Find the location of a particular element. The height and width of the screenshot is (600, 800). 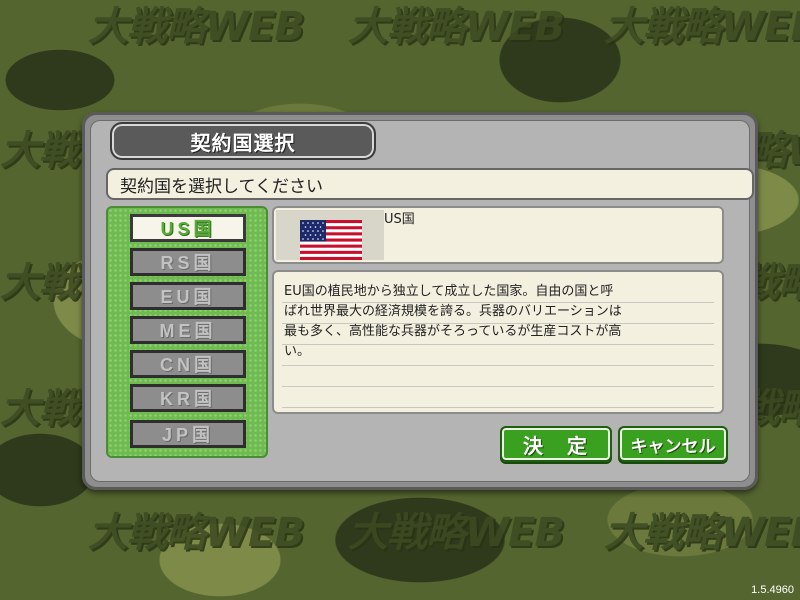

country-label: EU国 is located at coordinates (188, 297).